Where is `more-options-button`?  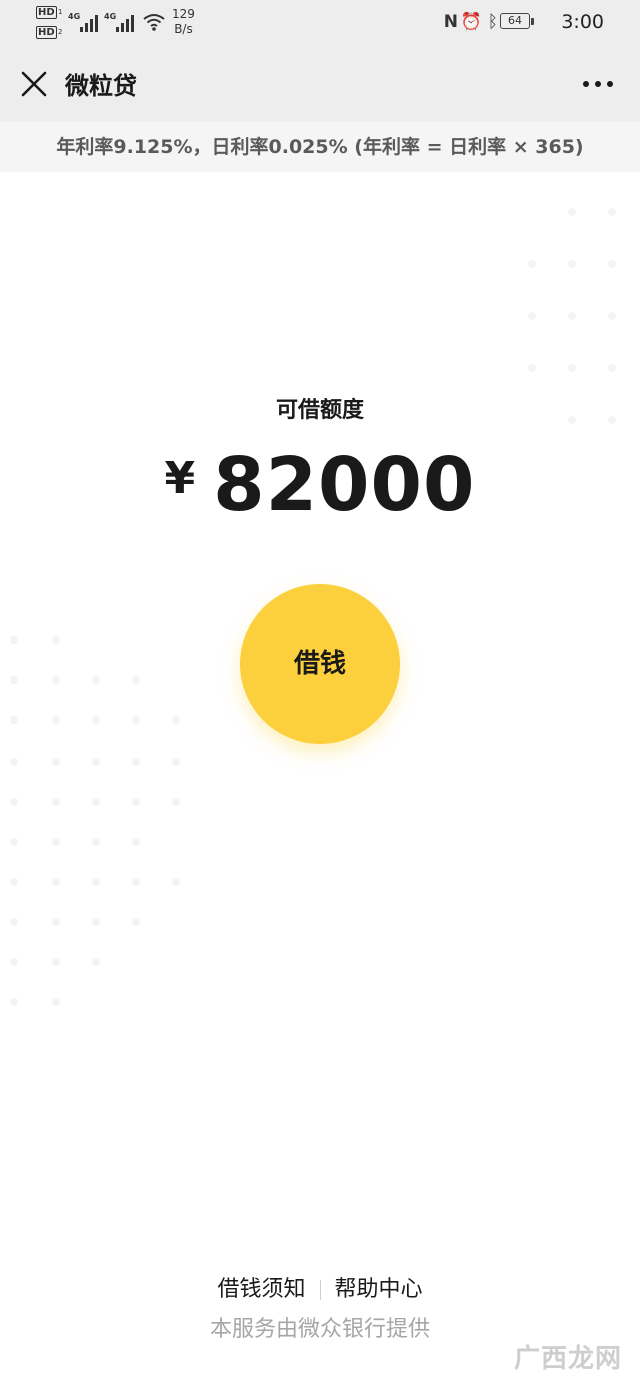 more-options-button is located at coordinates (598, 86).